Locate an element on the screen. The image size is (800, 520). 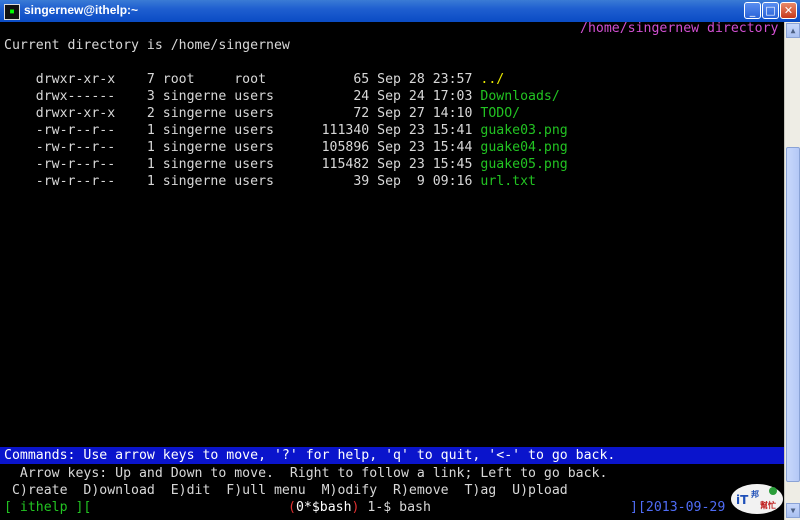
screen-window-other: 1-$ bash is located at coordinates (395, 507).